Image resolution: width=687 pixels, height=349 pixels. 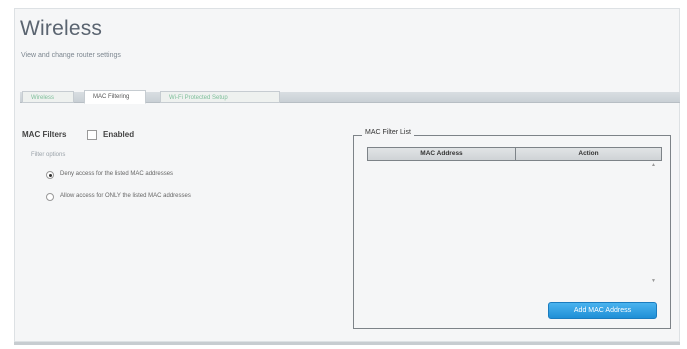 What do you see at coordinates (92, 135) in the screenshot?
I see `enabled-checkbox` at bounding box center [92, 135].